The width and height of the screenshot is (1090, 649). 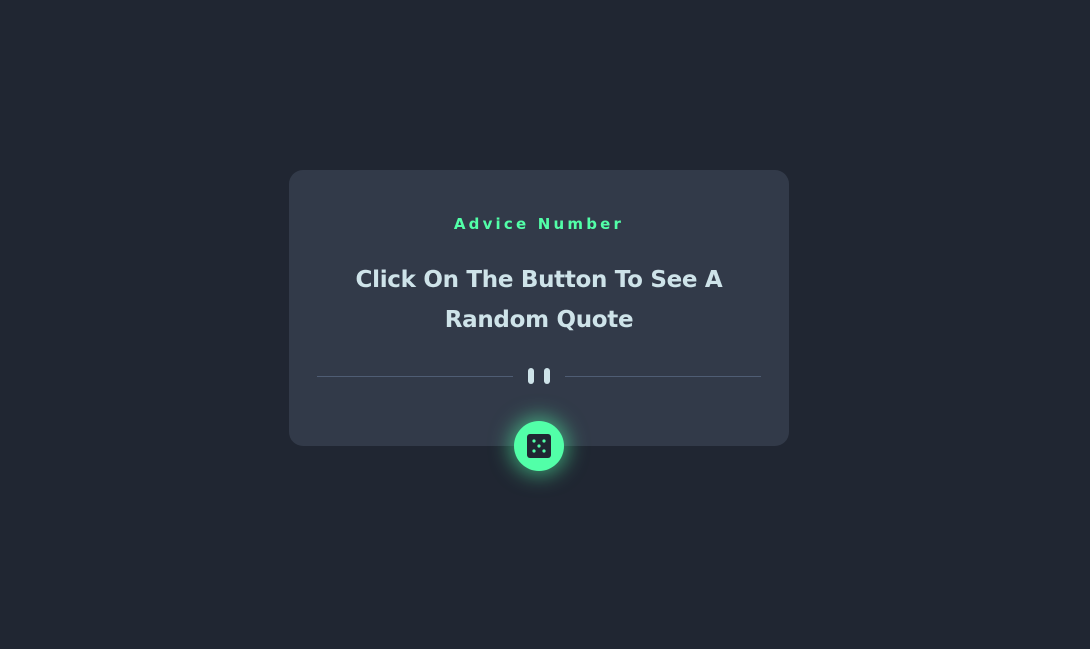 I want to click on pause-bar-left, so click(x=531, y=376).